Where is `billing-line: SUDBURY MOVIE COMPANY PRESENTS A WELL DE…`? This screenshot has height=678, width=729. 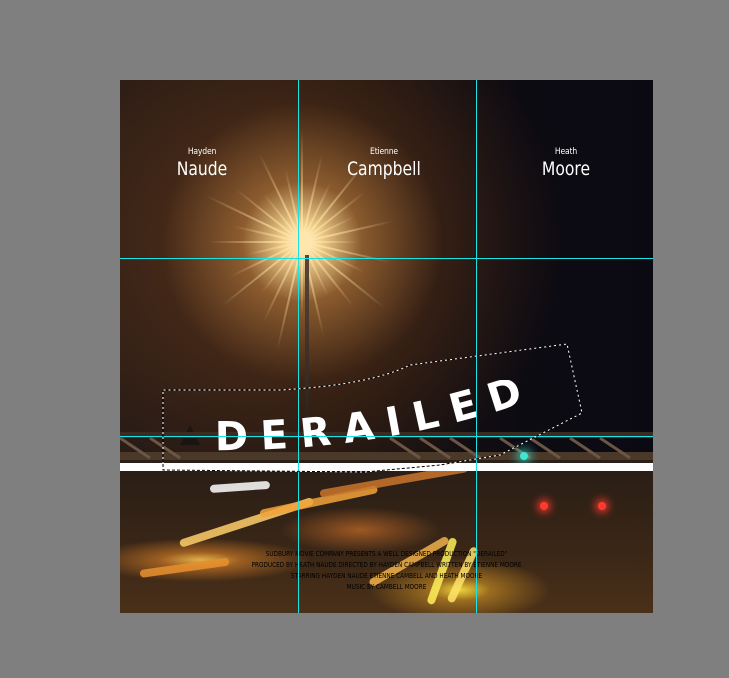
billing-line: SUDBURY MOVIE COMPANY PRESENTS A WELL DE… is located at coordinates (386, 553).